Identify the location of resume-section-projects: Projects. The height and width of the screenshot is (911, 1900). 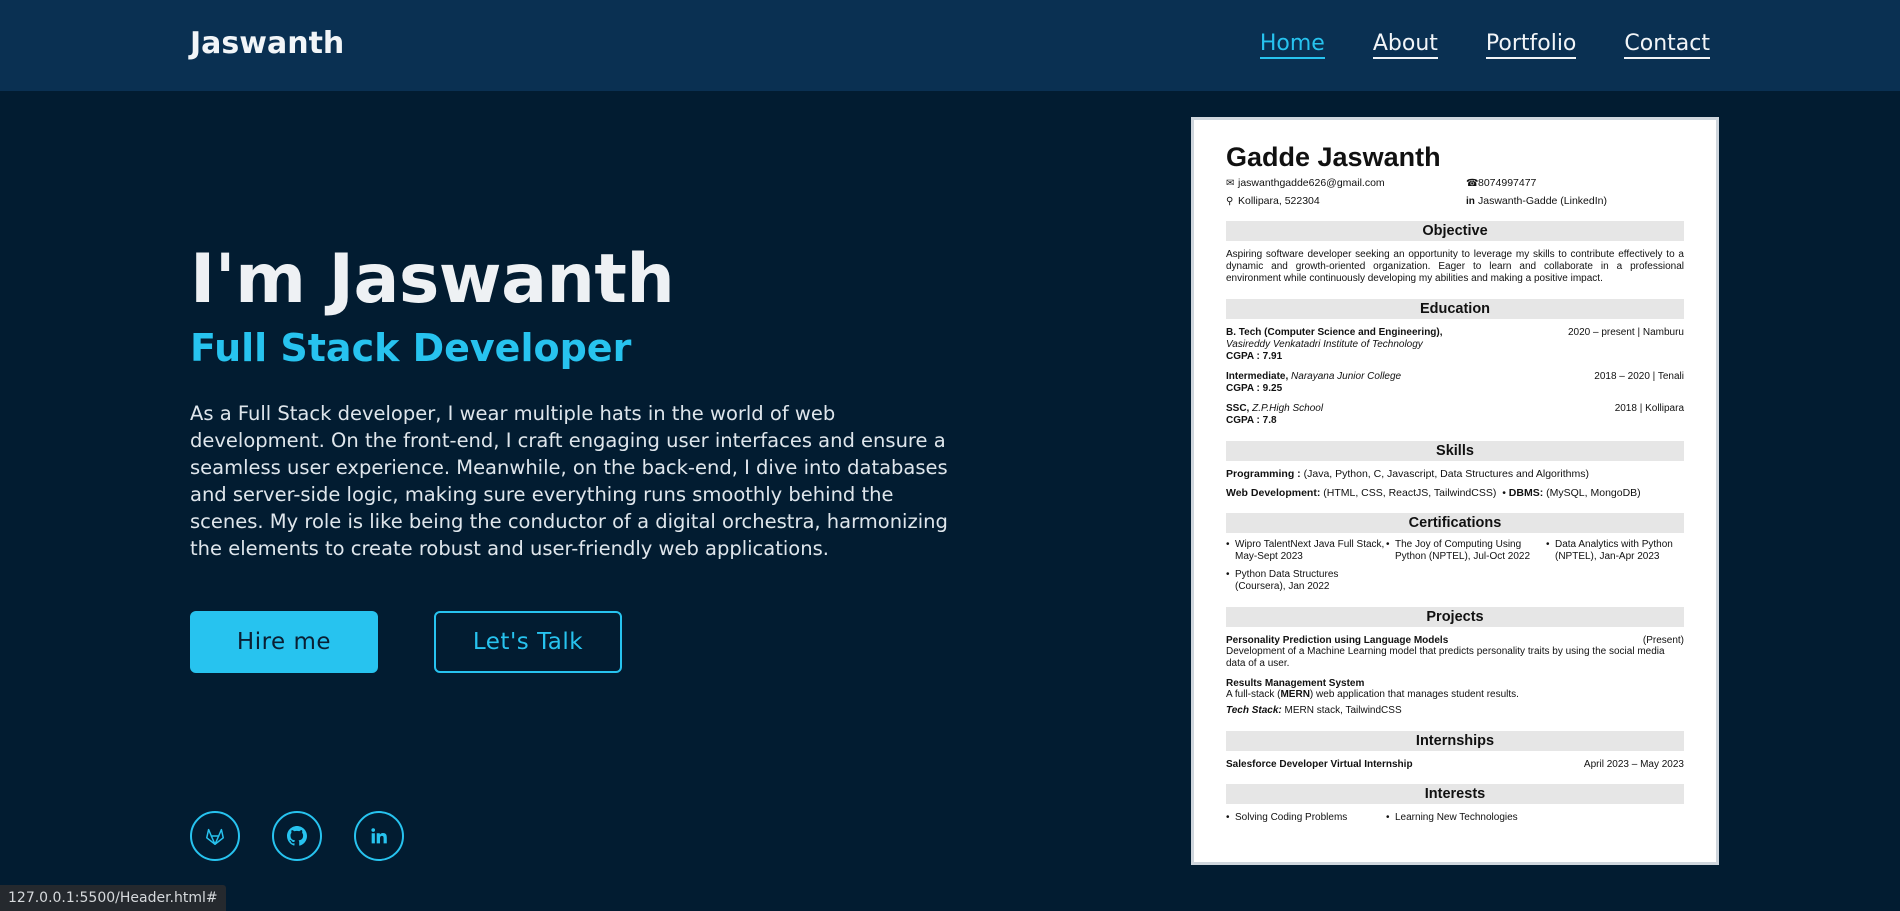
(1455, 617).